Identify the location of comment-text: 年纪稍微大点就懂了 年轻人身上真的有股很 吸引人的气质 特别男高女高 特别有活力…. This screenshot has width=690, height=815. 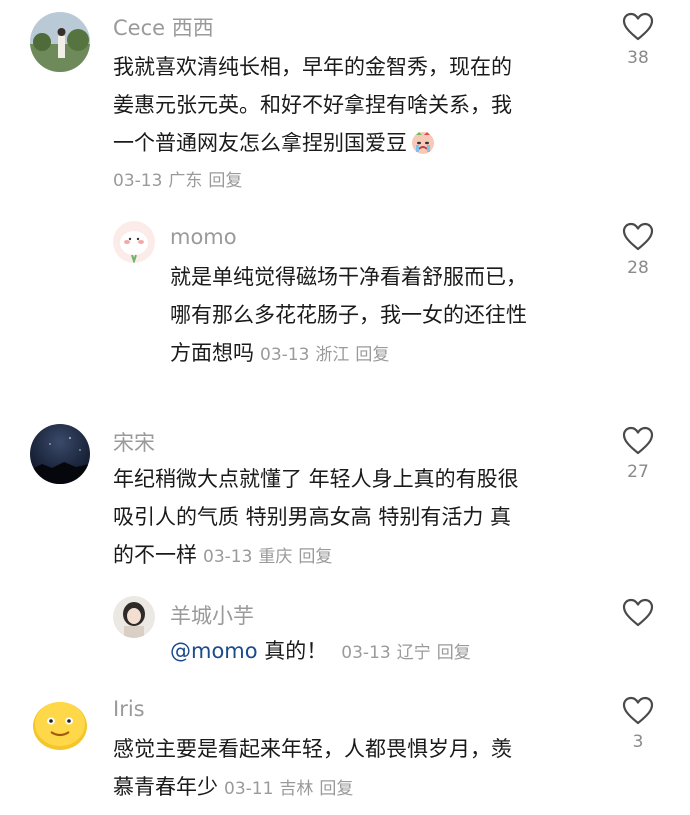
(353, 518).